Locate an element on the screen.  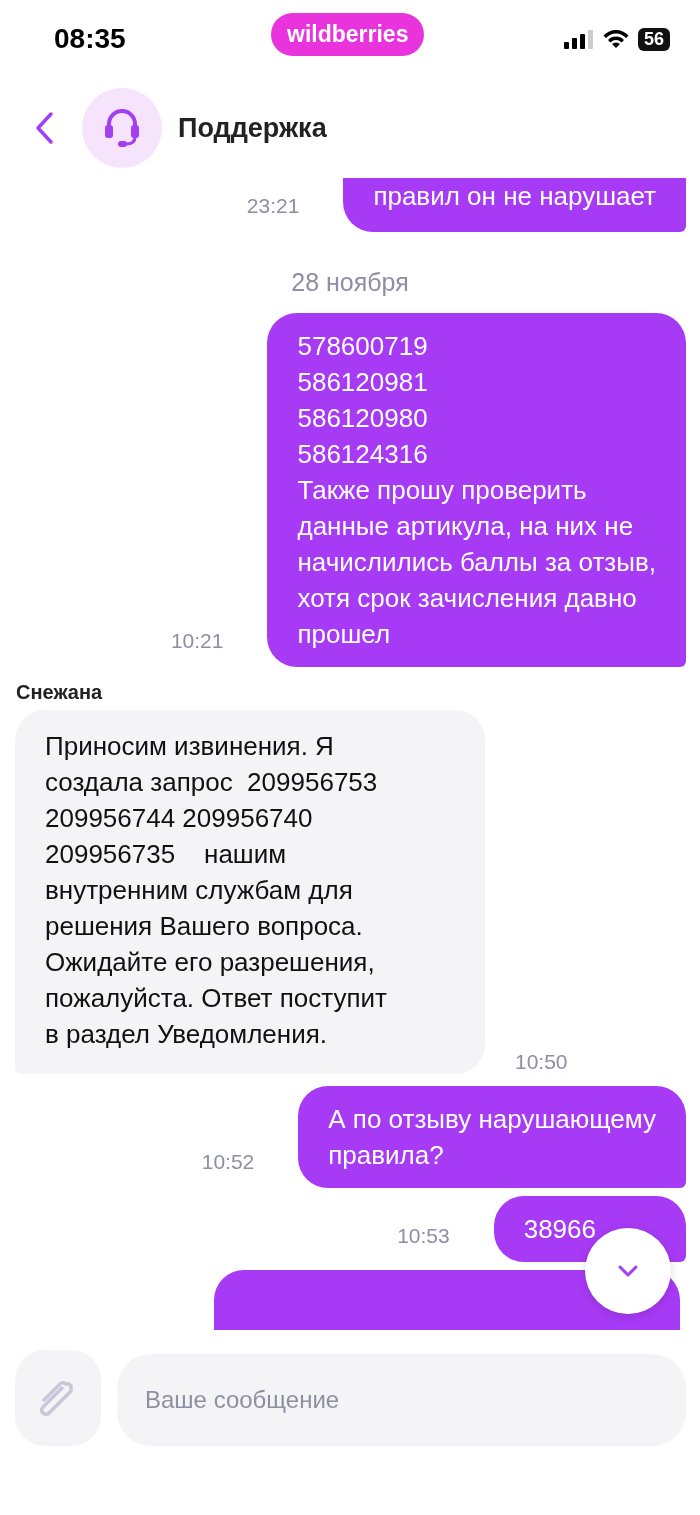
message-time: 10:21 is located at coordinates (197, 641).